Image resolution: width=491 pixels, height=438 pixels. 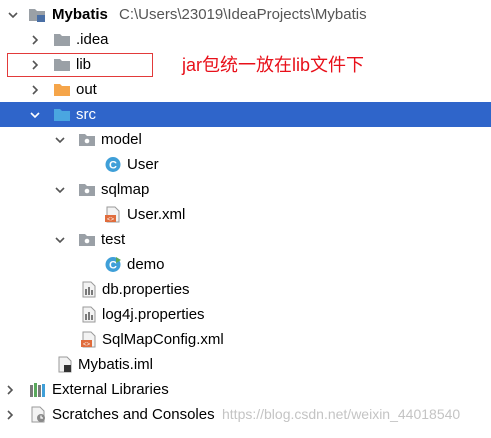 I want to click on source-folder-icon, so click(x=62, y=114).